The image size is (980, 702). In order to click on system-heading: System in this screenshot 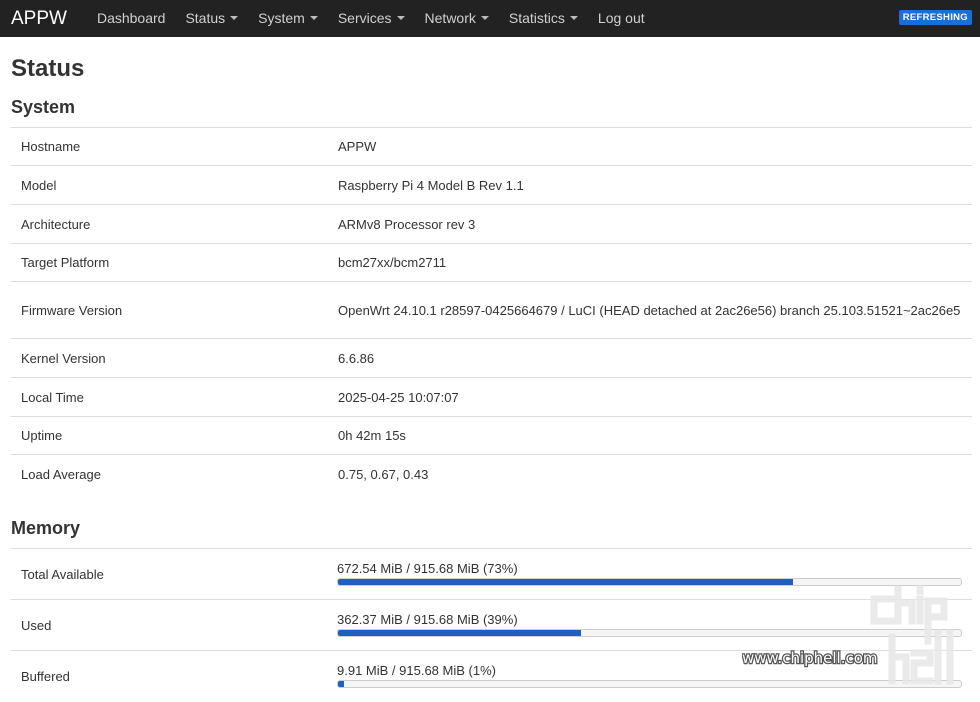, I will do `click(43, 107)`.